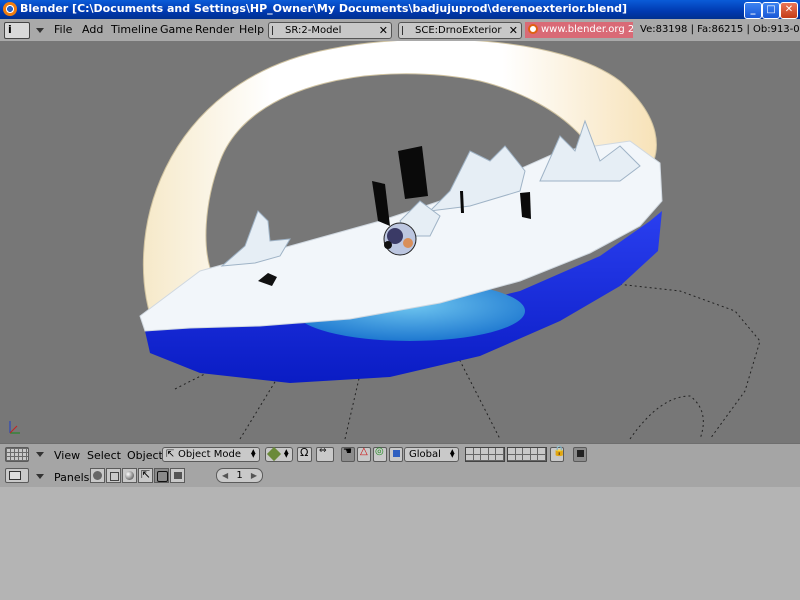 The height and width of the screenshot is (600, 800). I want to click on render-preview-button, so click(580, 454).